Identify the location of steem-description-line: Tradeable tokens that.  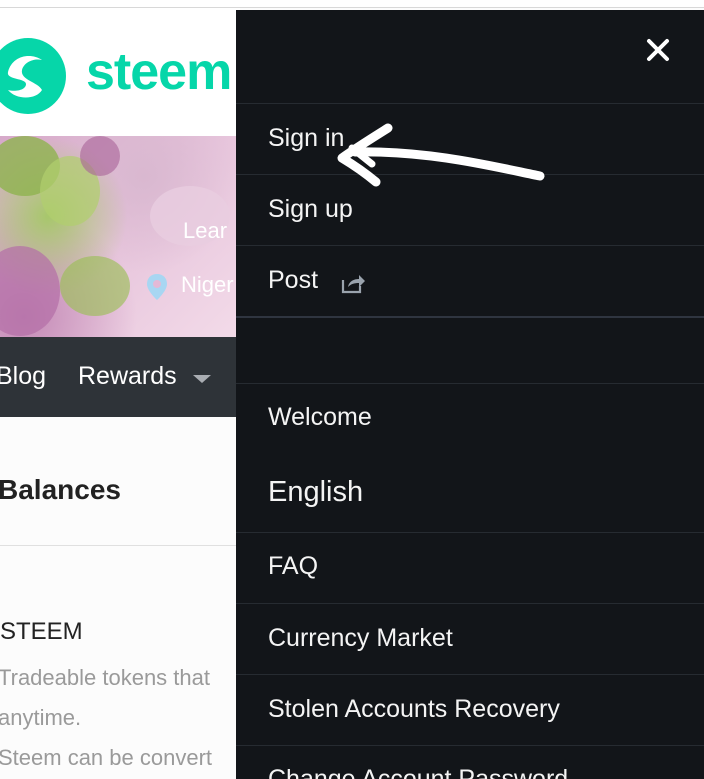
(105, 677).